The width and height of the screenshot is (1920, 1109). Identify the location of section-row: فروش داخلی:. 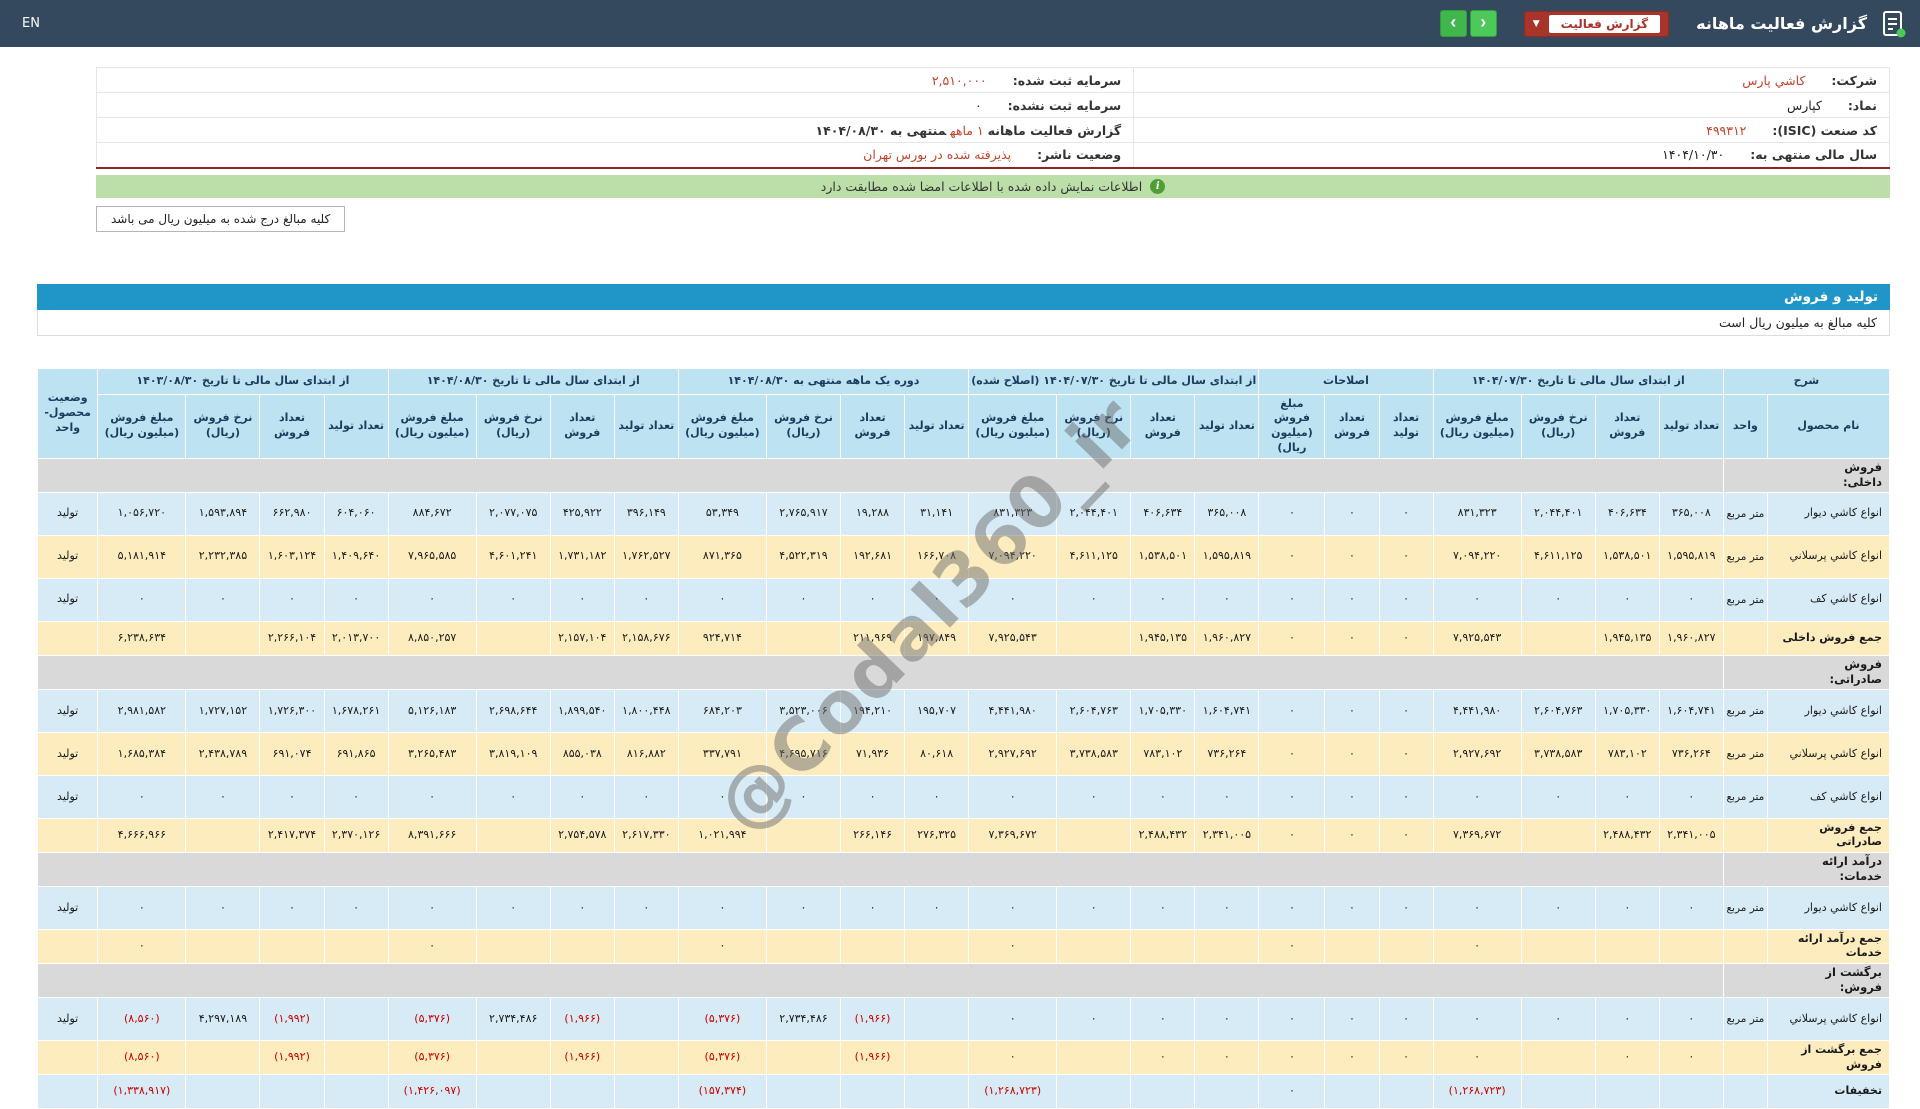
(964, 475).